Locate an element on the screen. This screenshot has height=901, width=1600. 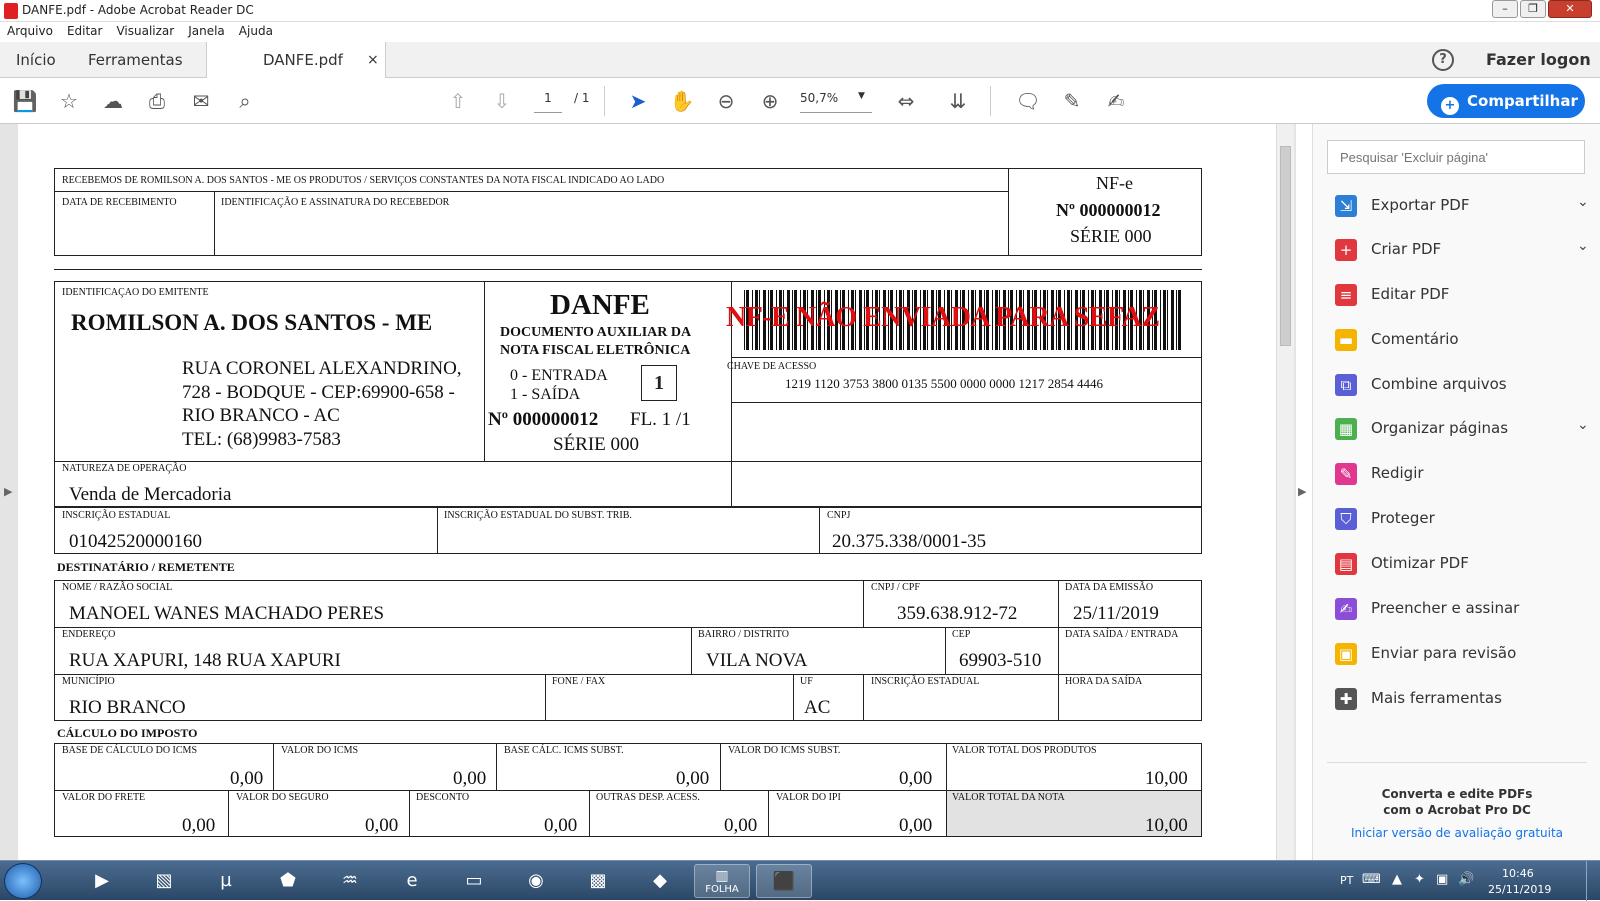
scroll-mode-icon: ⇊ is located at coordinates (958, 101).